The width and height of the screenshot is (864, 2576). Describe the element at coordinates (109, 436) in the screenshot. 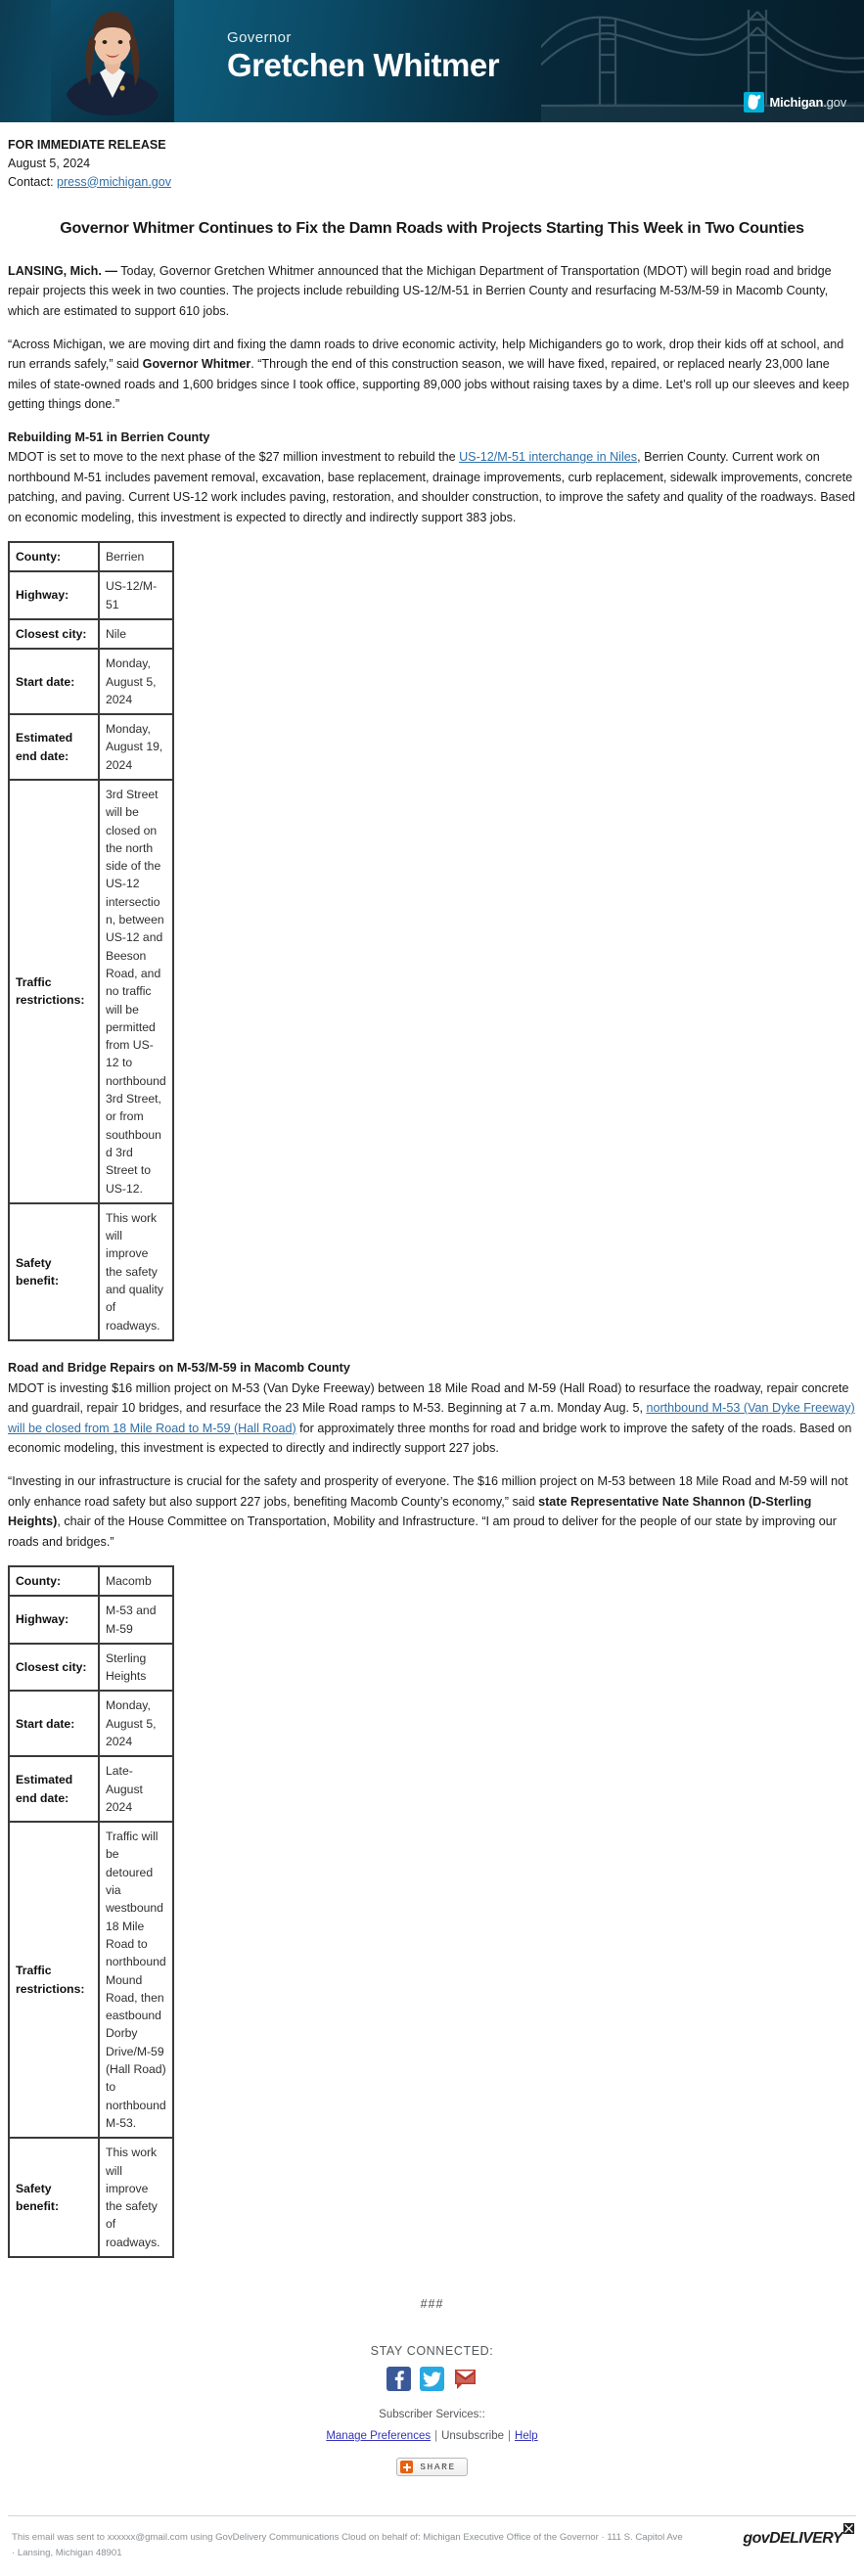

I see `section-heading-berrien: Rebuilding M-51 in Berrien County` at that location.